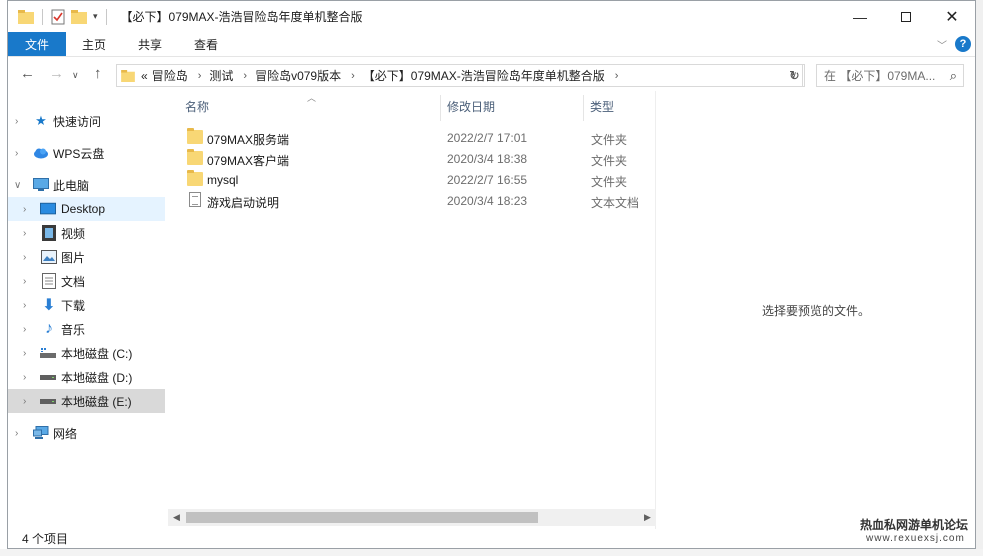 Image resolution: width=983 pixels, height=556 pixels. I want to click on file-row: mysql 2022/2/7 16:55 文件夹, so click(412, 179).